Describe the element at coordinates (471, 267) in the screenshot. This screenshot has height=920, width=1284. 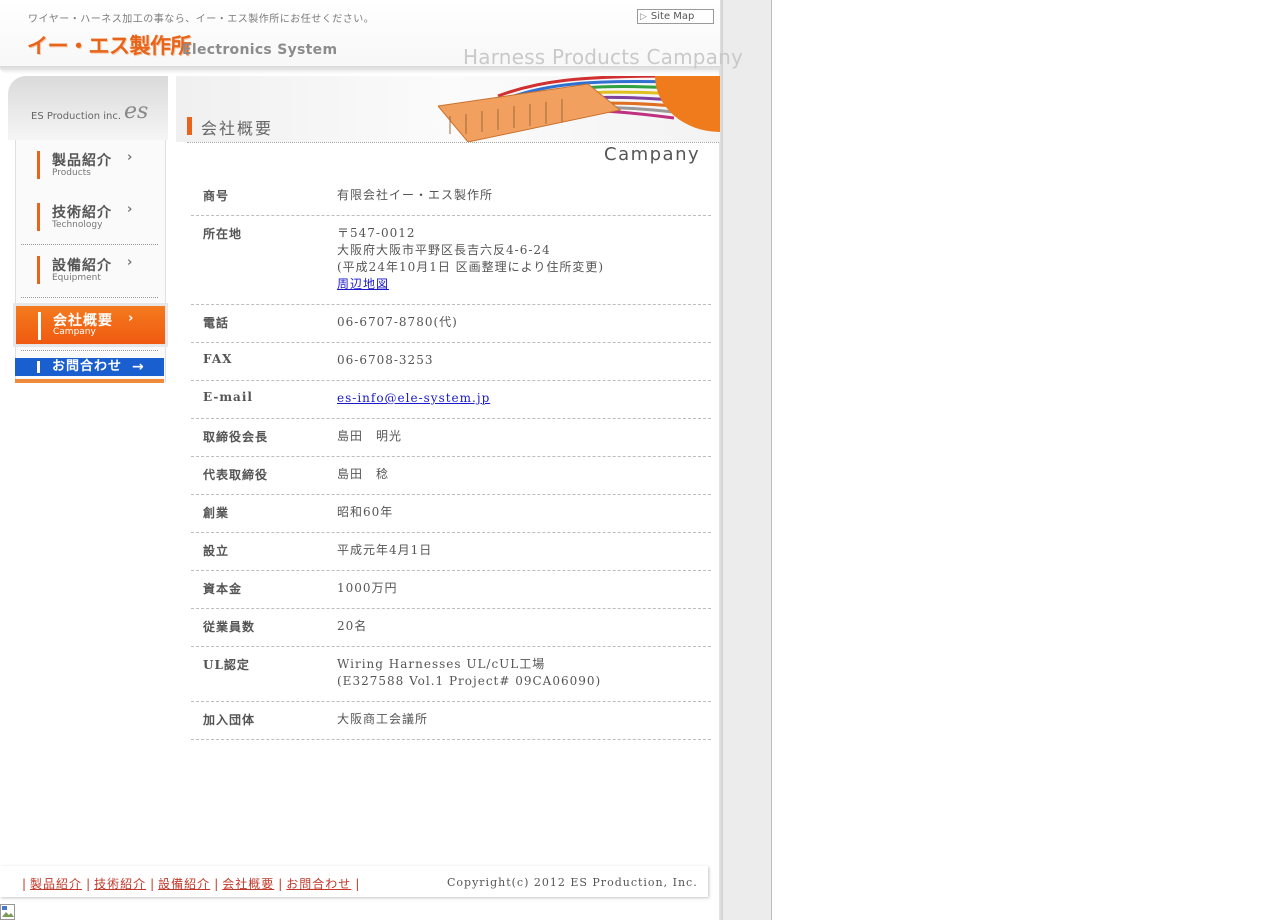
I see `address-note: (平成24年10月1日 区画整理により住所変更)` at that location.